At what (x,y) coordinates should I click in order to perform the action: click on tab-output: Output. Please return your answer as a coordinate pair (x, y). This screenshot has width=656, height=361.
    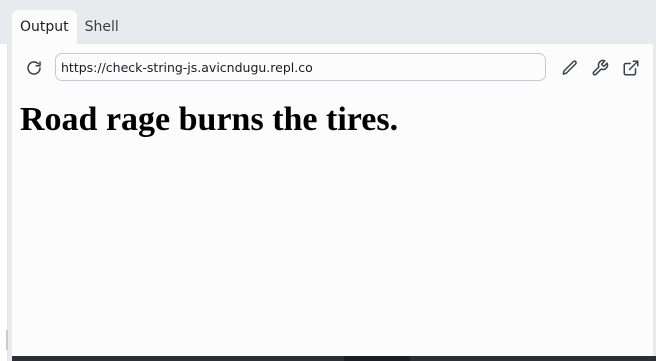
    Looking at the image, I should click on (44, 27).